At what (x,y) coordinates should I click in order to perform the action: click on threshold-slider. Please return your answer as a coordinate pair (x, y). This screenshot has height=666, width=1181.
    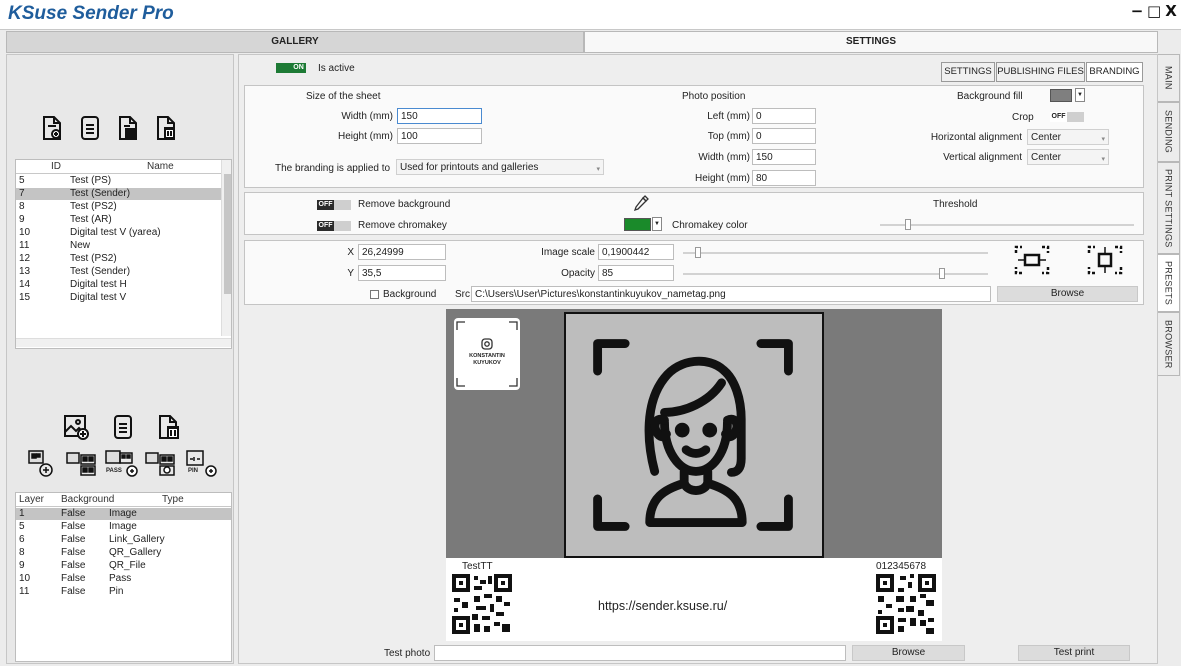
    Looking at the image, I should click on (1007, 225).